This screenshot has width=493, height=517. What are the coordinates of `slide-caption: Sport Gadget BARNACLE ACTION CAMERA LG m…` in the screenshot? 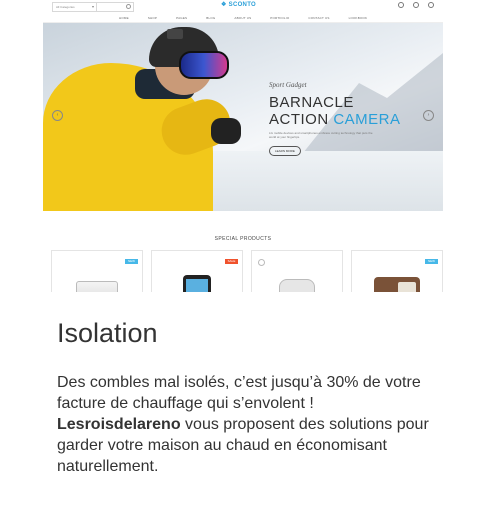 It's located at (335, 119).